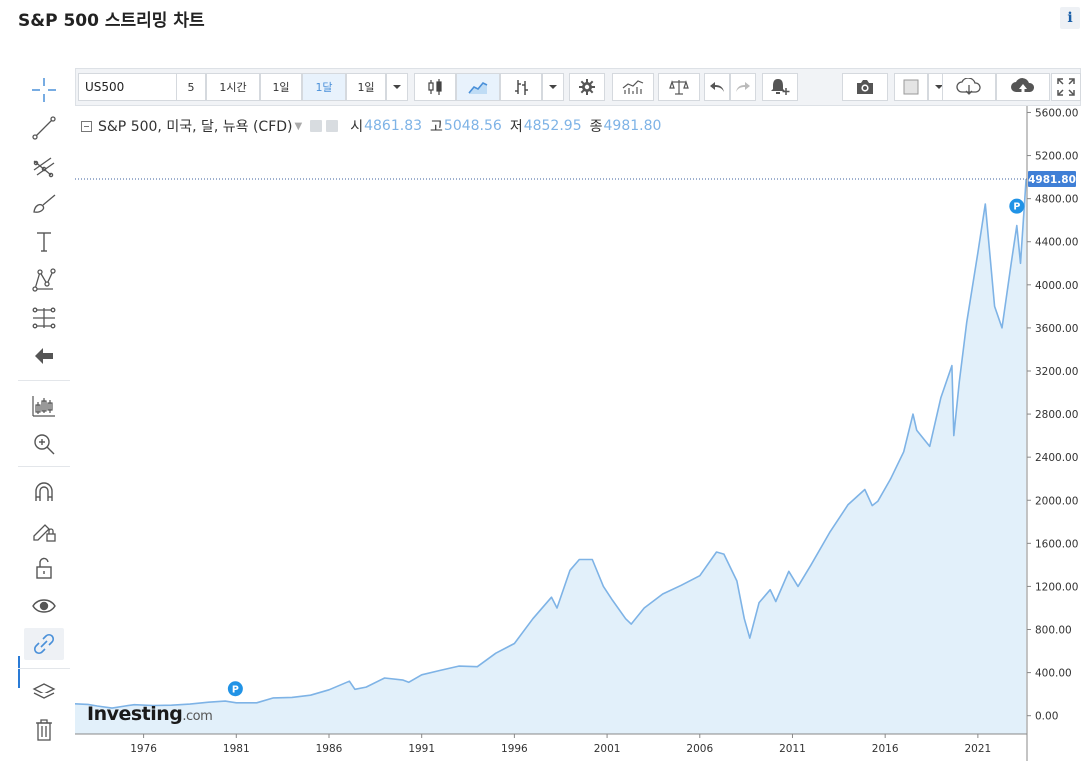 The height and width of the screenshot is (761, 1081). What do you see at coordinates (44, 692) in the screenshot?
I see `layers-icon` at bounding box center [44, 692].